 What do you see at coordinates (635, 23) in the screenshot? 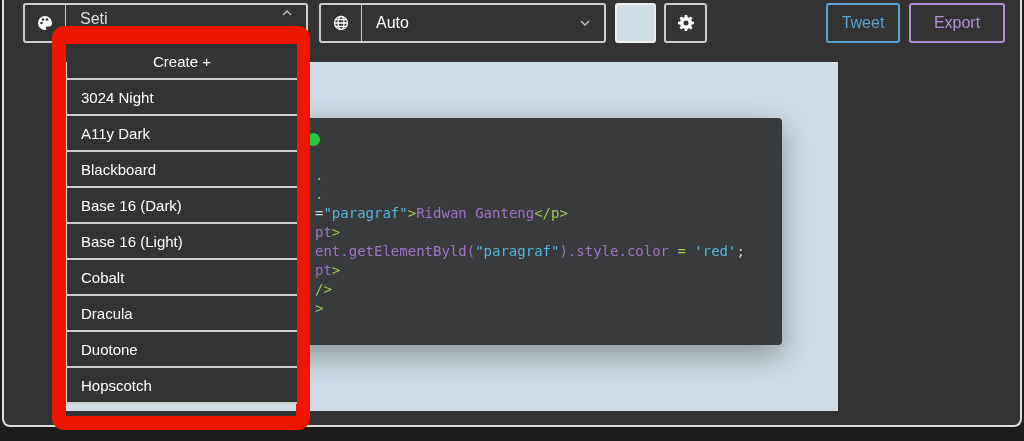
I see `background-color-swatch` at bounding box center [635, 23].